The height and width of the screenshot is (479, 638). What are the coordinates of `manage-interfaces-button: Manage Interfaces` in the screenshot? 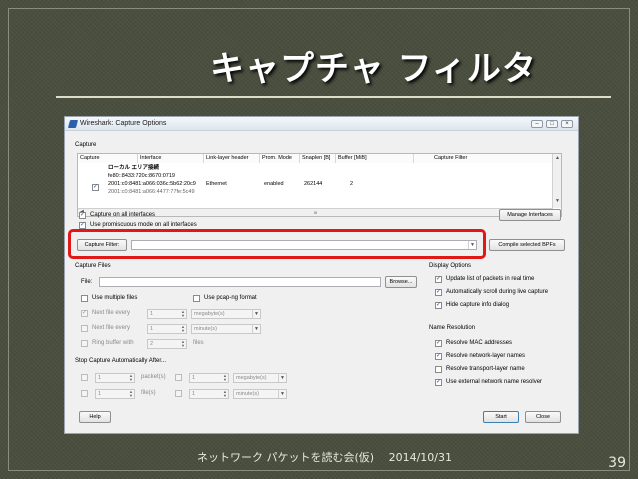 It's located at (530, 215).